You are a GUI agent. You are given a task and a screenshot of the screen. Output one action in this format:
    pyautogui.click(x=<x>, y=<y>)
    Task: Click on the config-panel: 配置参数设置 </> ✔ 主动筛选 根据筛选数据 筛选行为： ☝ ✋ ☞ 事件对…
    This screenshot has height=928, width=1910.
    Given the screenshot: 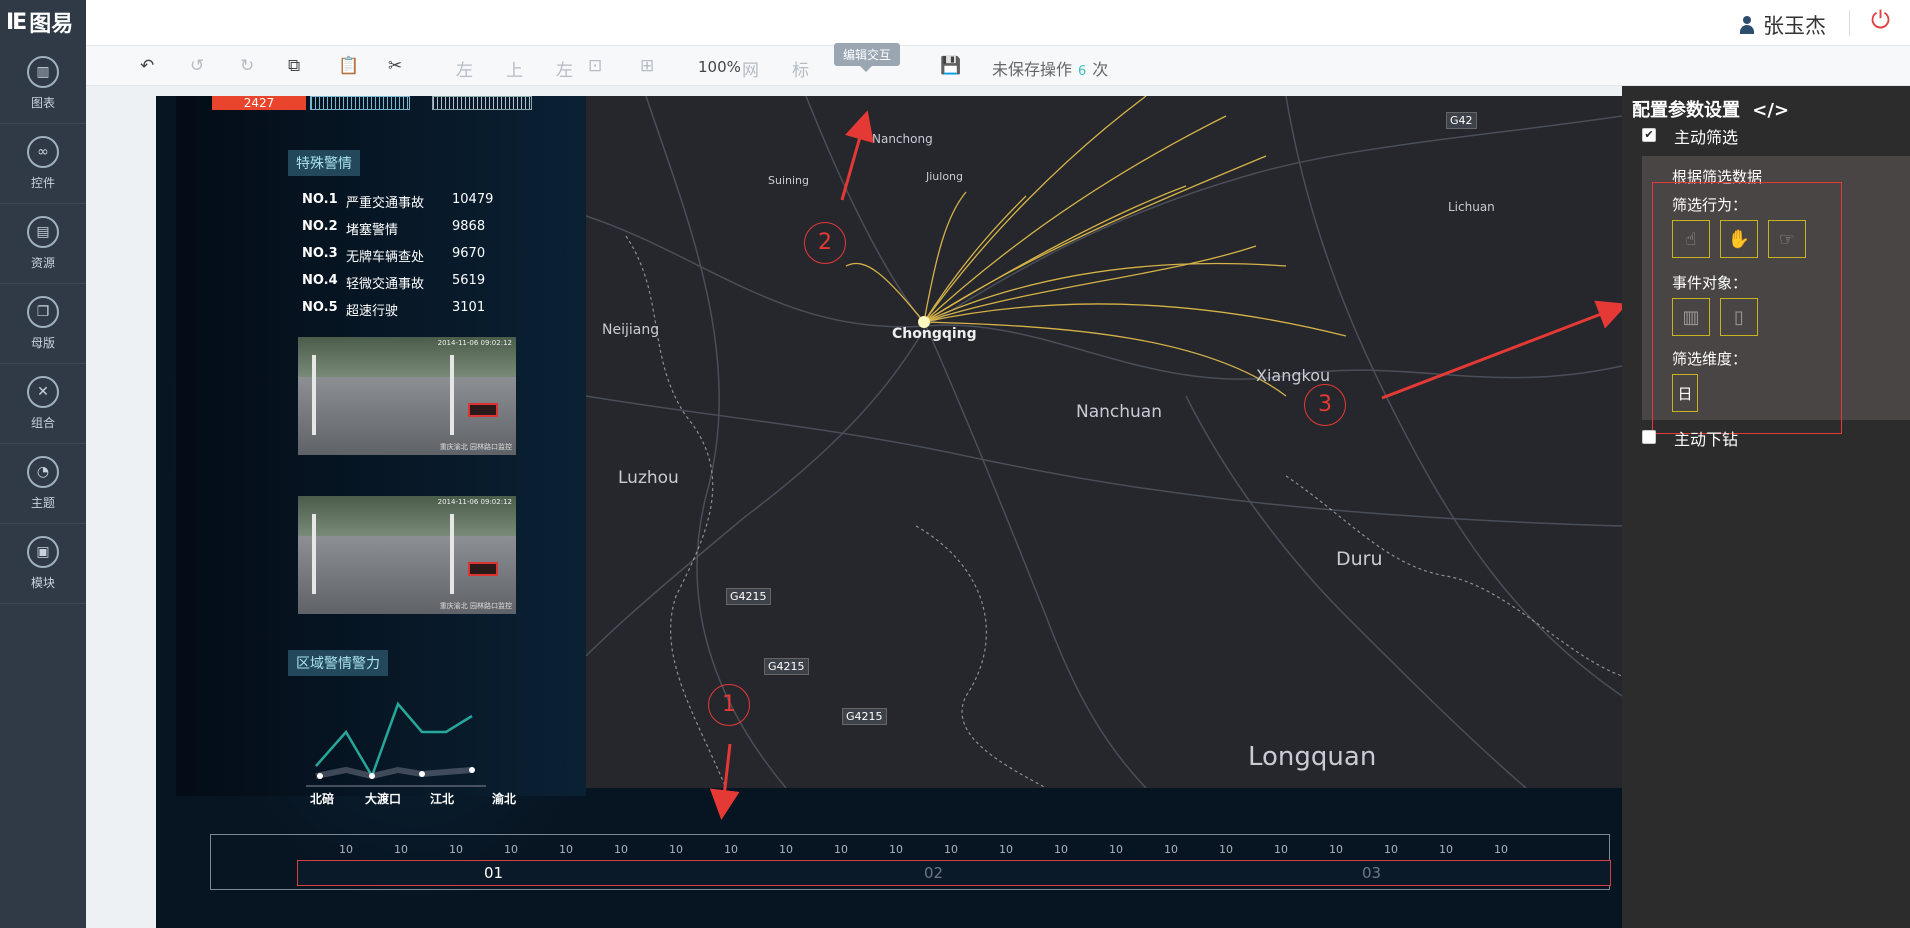 What is the action you would take?
    pyautogui.click(x=1766, y=507)
    